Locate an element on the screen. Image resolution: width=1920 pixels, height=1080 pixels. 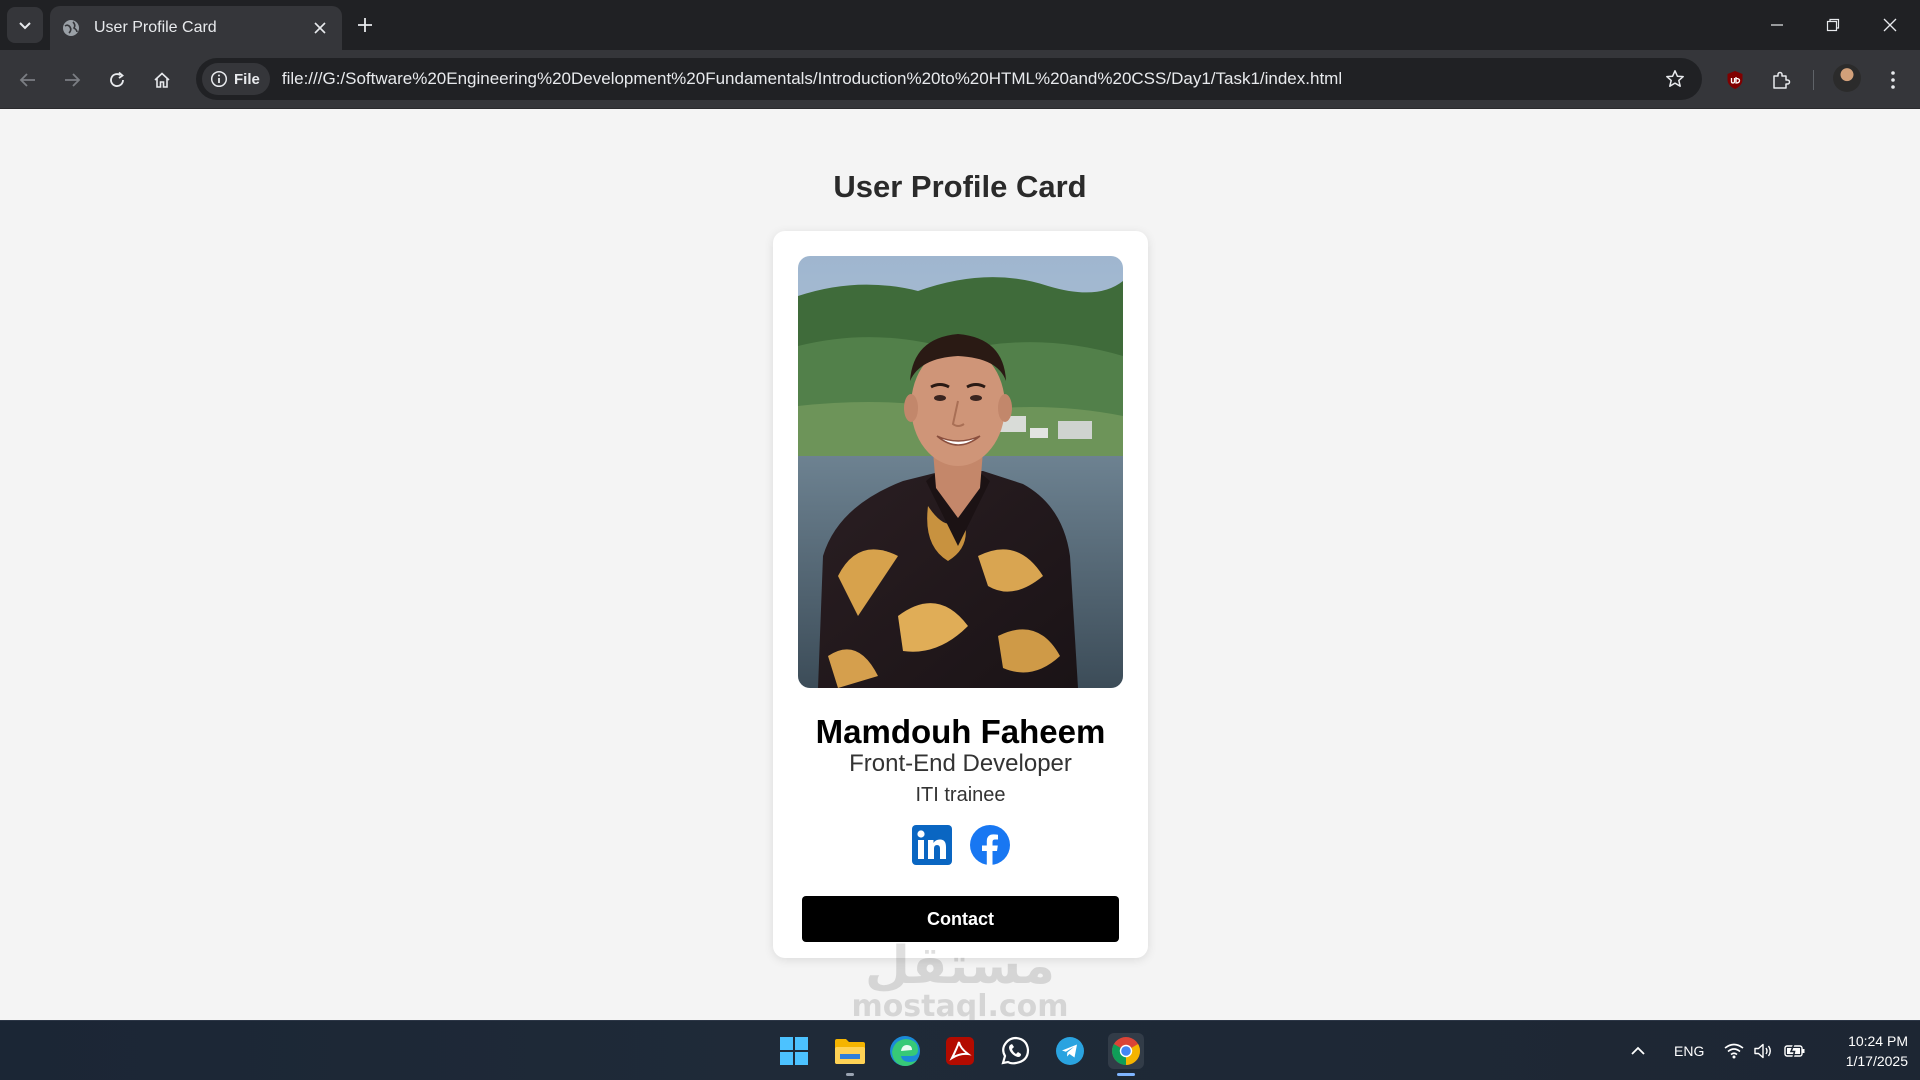
tab-search-button is located at coordinates (25, 25).